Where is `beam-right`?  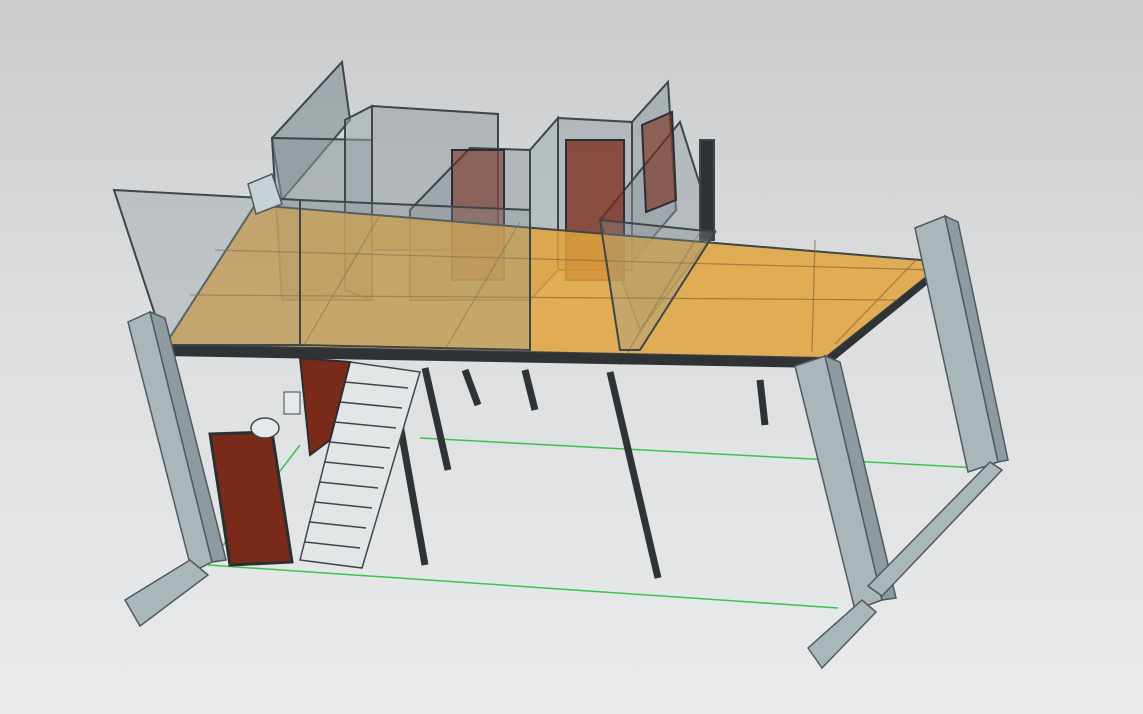
beam-right is located at coordinates (935, 529).